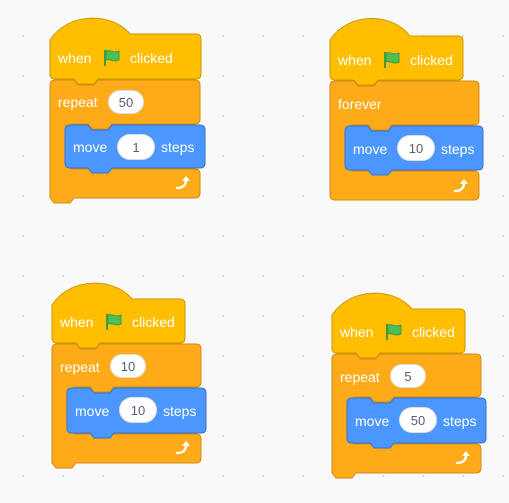  What do you see at coordinates (418, 420) in the screenshot?
I see `move-steps-input: 50` at bounding box center [418, 420].